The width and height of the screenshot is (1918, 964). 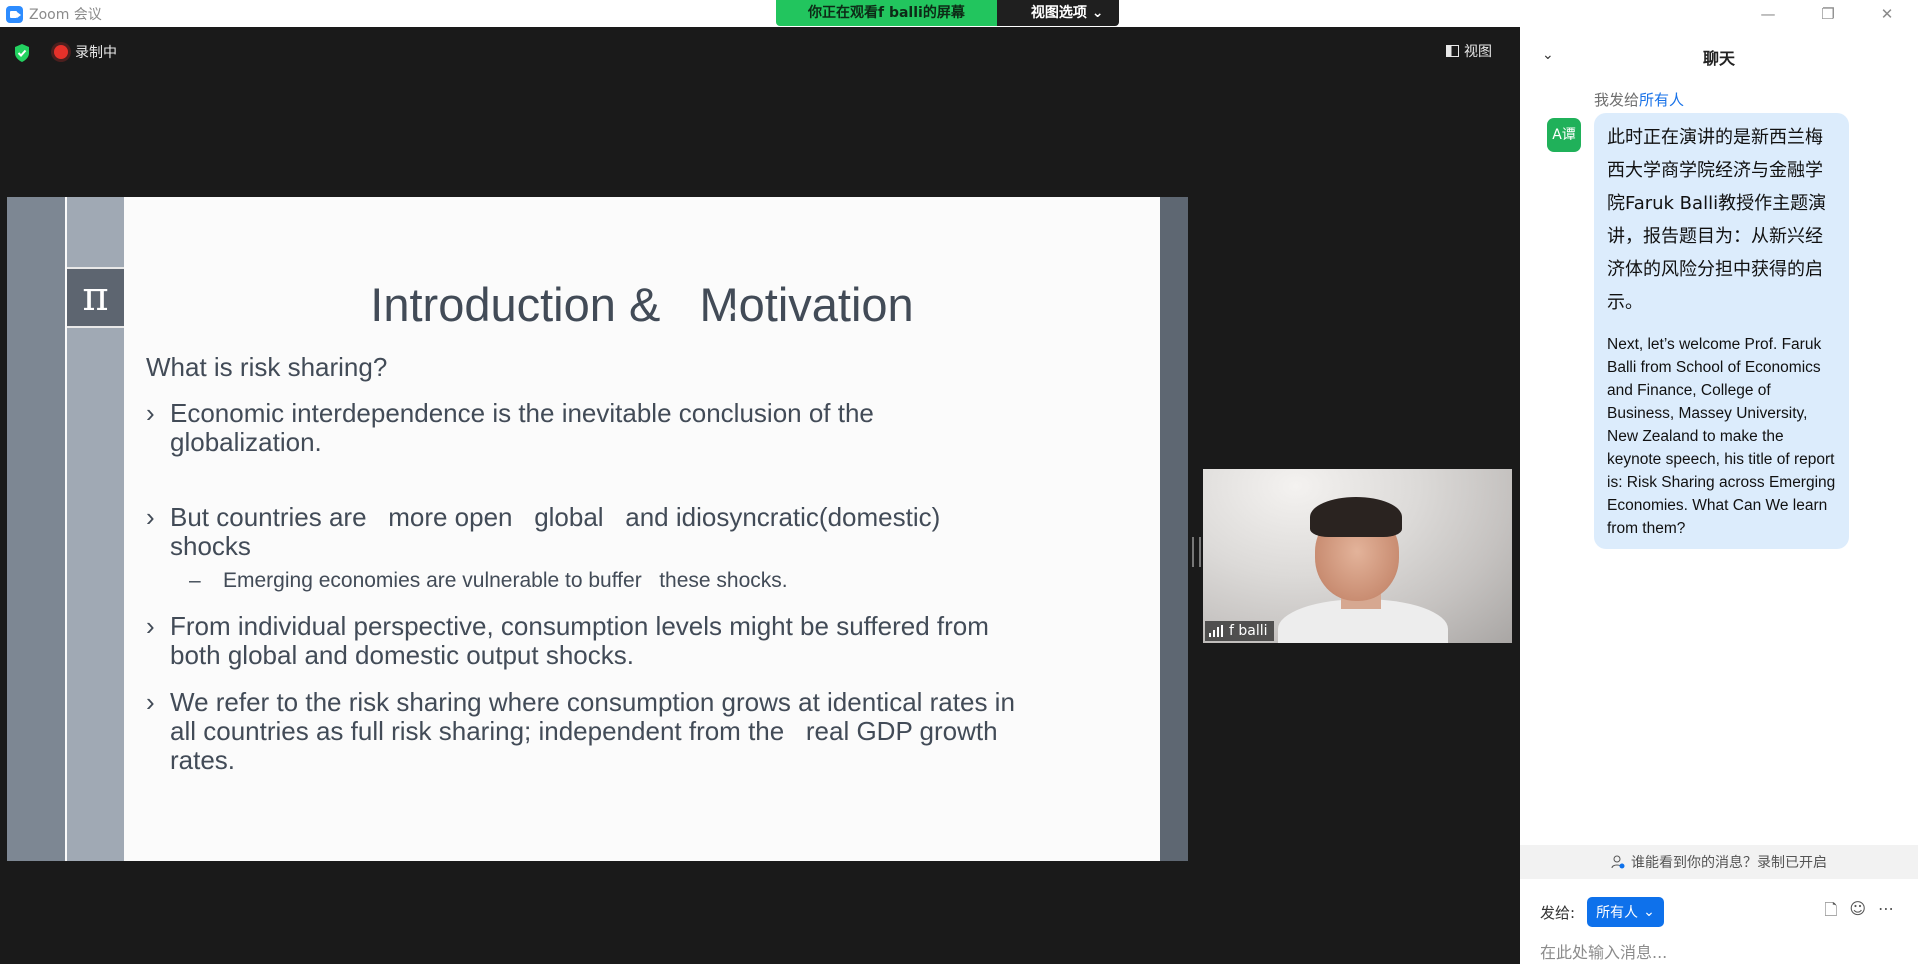 I want to click on message-meta-prefix: 我发给, so click(x=1617, y=100).